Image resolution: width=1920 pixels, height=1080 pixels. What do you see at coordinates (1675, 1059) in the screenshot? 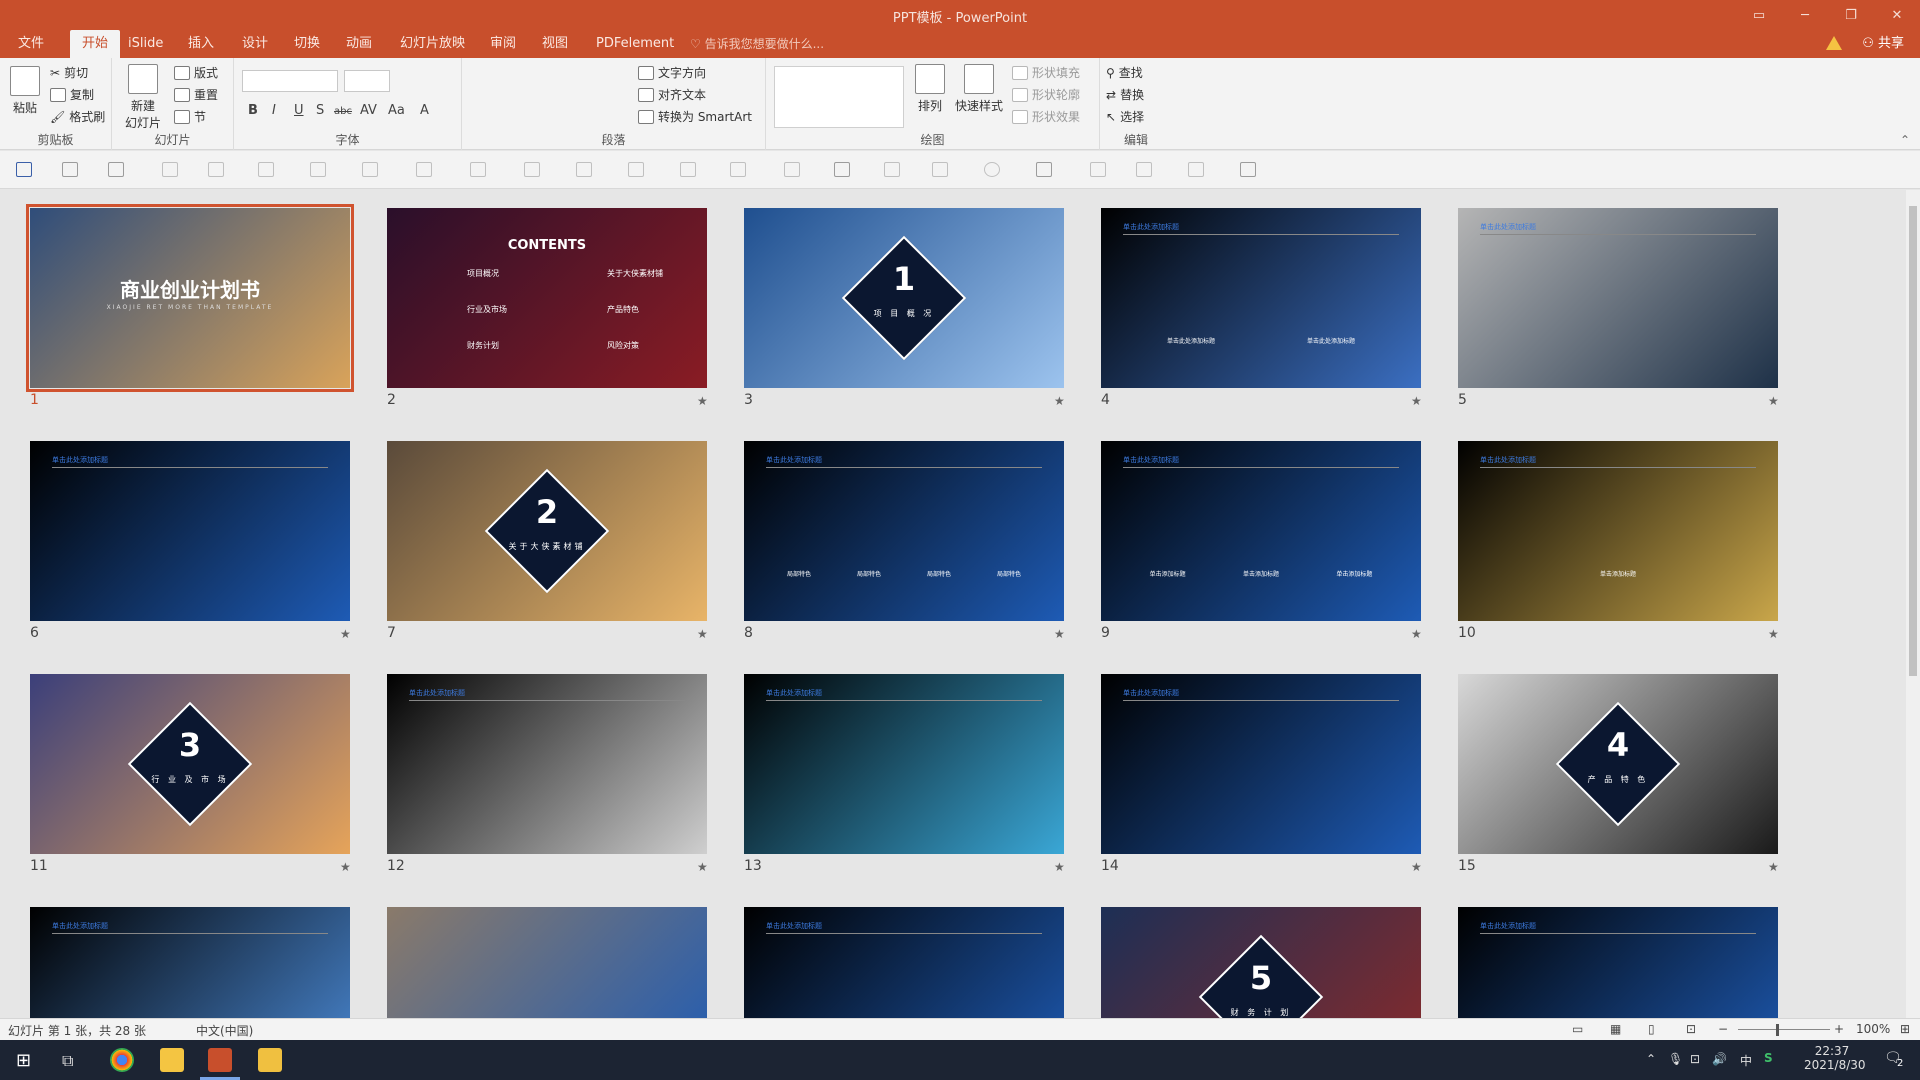
I see `microphone-icon: 🎙` at bounding box center [1675, 1059].